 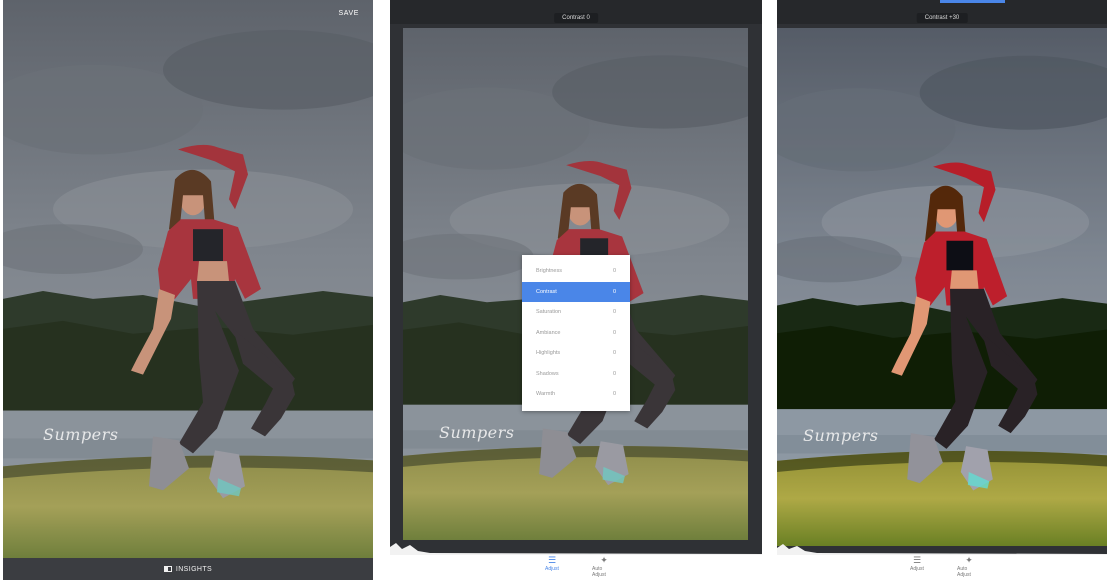 What do you see at coordinates (167, 569) in the screenshot?
I see `insights-icon` at bounding box center [167, 569].